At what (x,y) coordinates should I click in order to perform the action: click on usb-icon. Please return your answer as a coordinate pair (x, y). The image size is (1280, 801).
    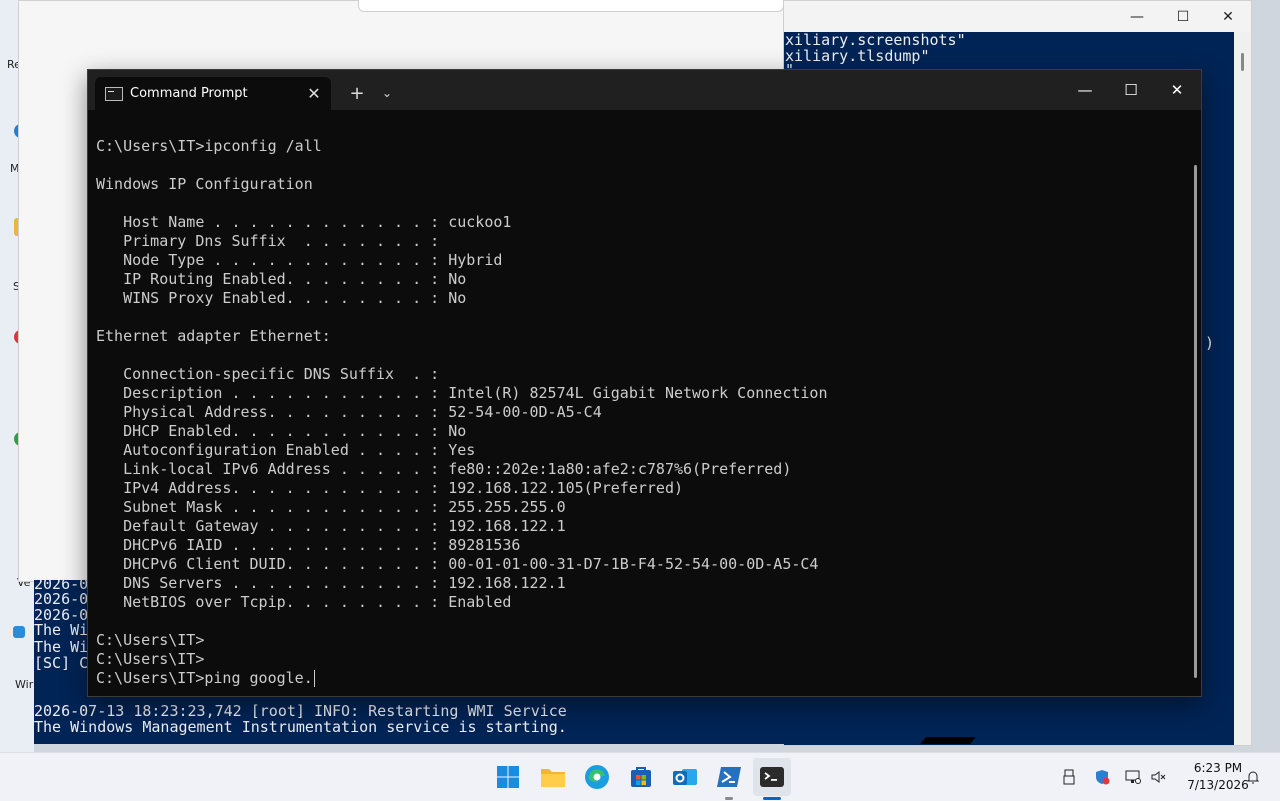
    Looking at the image, I should click on (1069, 777).